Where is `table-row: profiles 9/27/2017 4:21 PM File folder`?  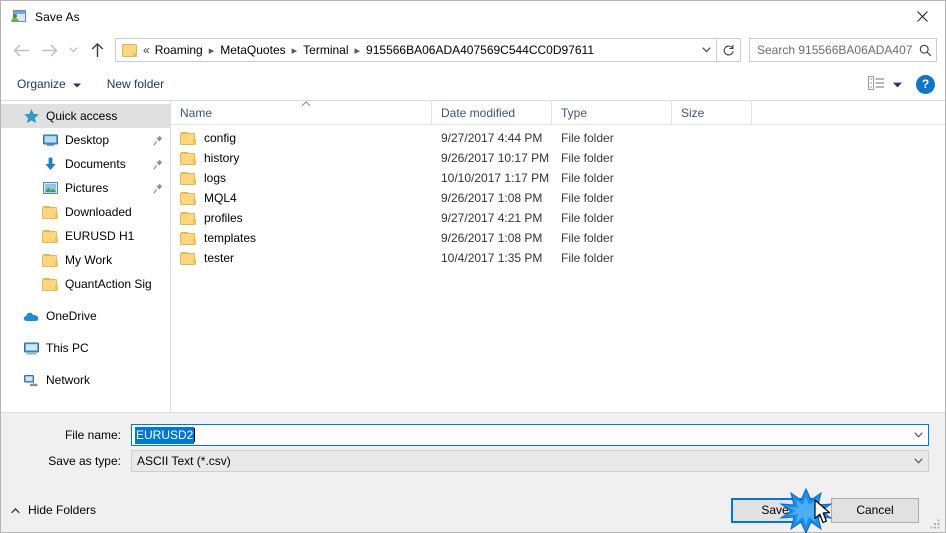 table-row: profiles 9/27/2017 4:21 PM File folder is located at coordinates (558, 218).